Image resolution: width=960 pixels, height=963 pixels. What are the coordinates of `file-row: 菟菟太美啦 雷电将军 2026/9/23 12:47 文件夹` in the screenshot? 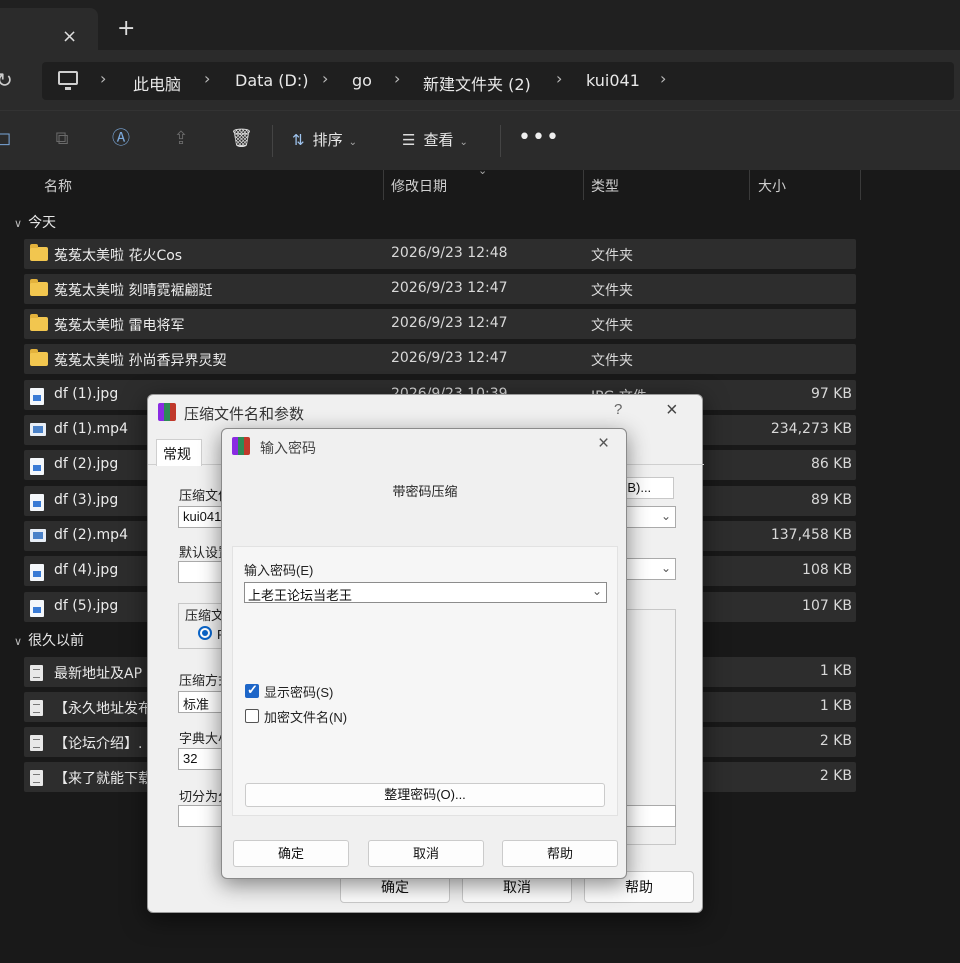 It's located at (440, 324).